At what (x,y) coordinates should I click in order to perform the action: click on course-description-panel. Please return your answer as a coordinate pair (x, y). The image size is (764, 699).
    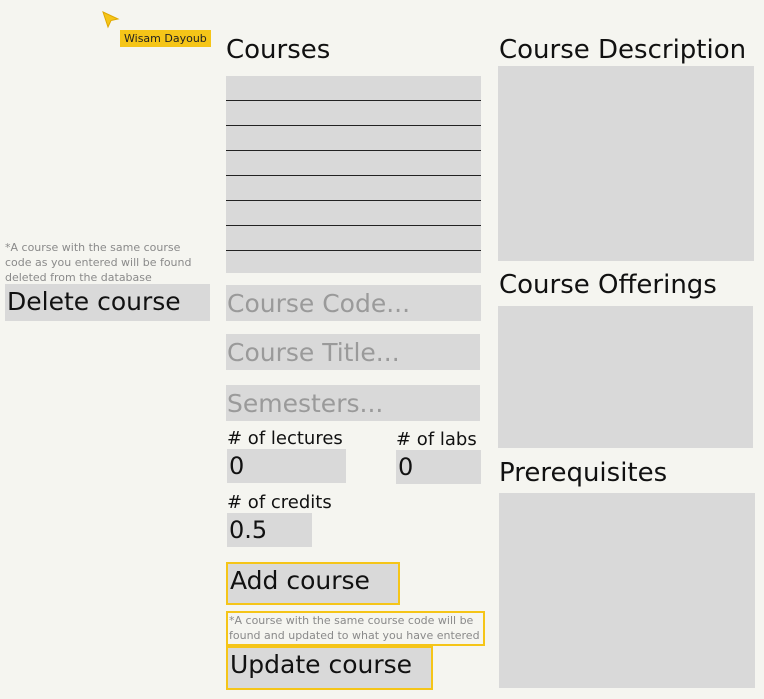
    Looking at the image, I should click on (626, 163).